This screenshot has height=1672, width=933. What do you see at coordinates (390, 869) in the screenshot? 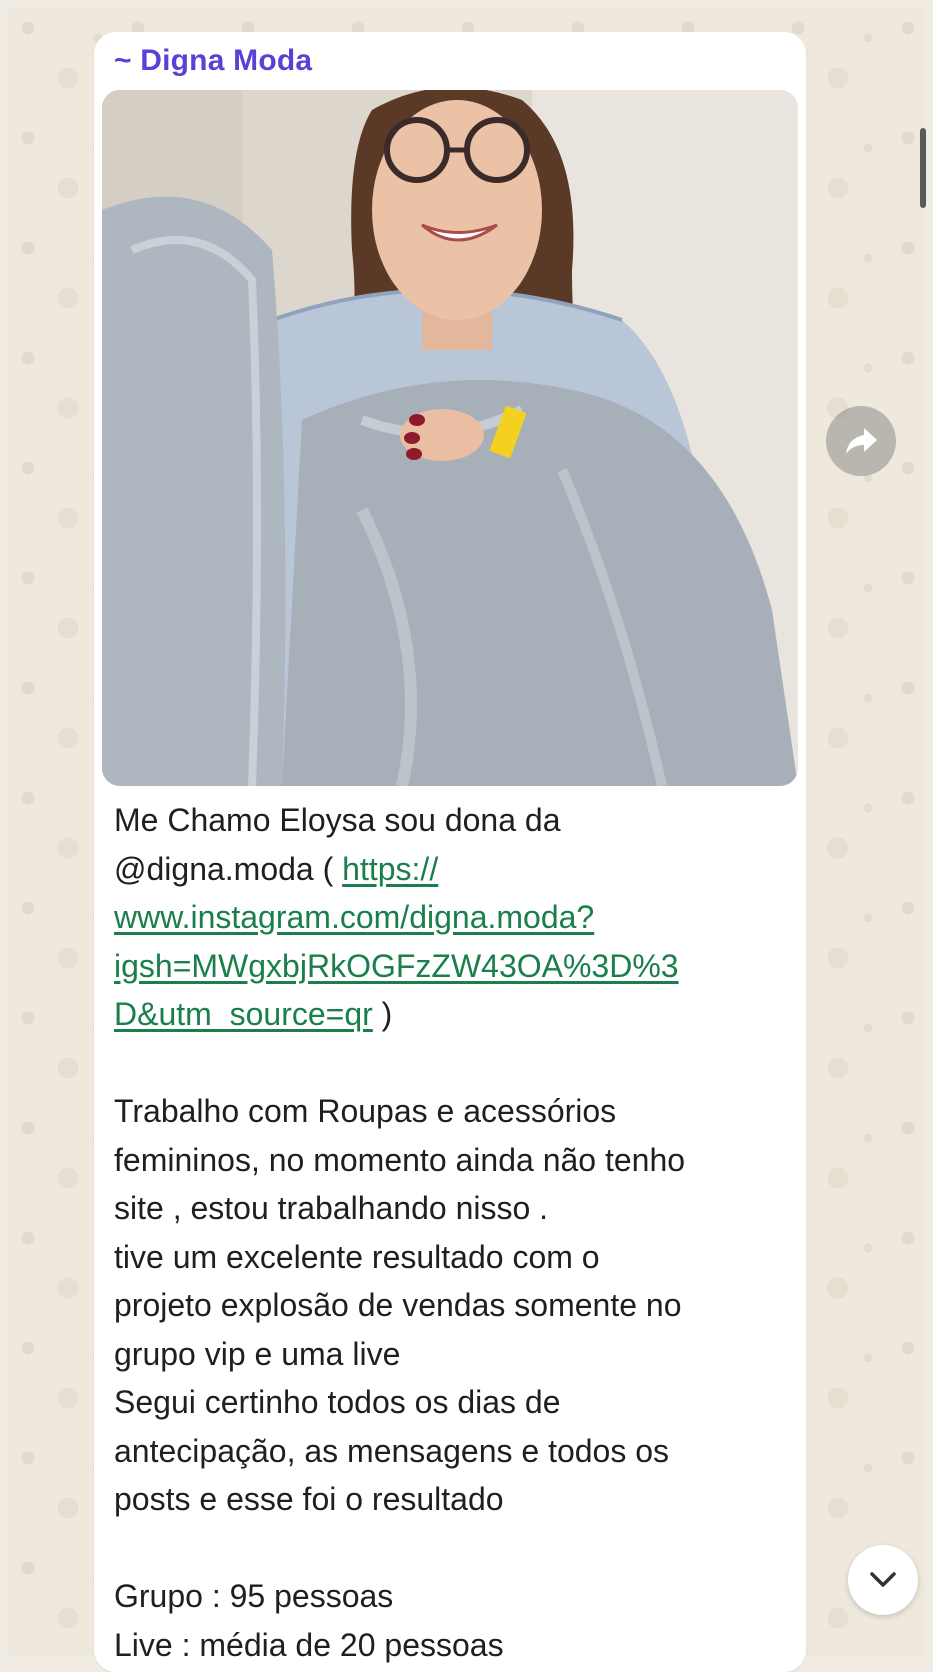
I see `instagram-link: https://` at bounding box center [390, 869].